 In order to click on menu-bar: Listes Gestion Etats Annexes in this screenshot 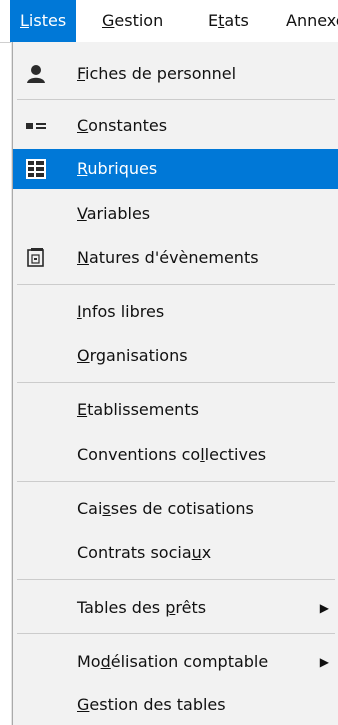, I will do `click(169, 21)`.